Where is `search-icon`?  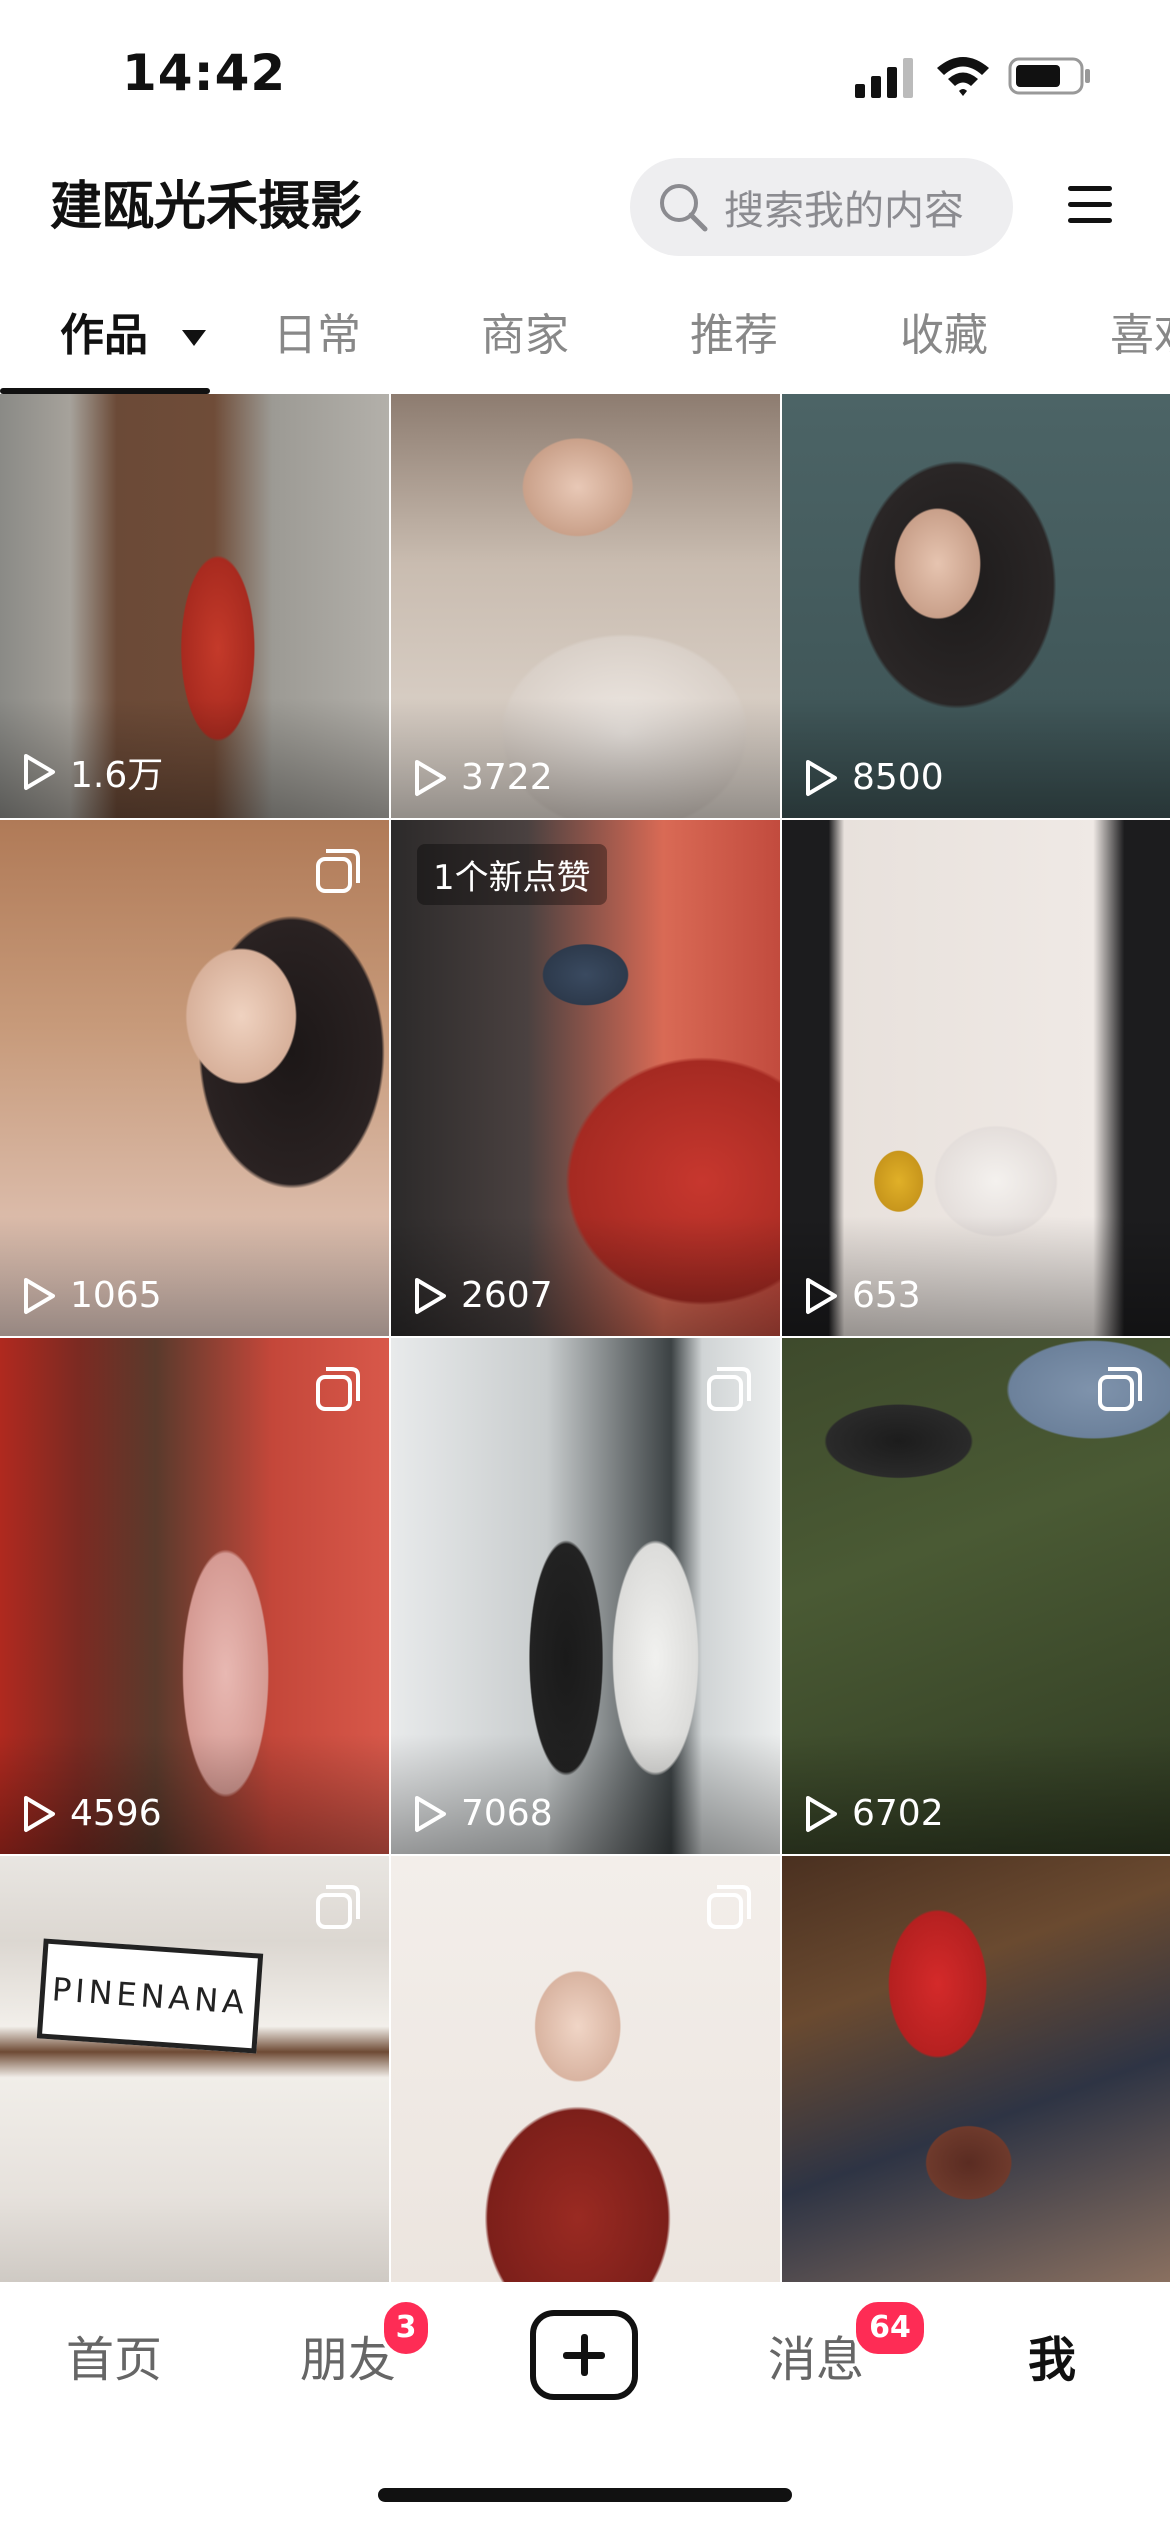
search-icon is located at coordinates (684, 208).